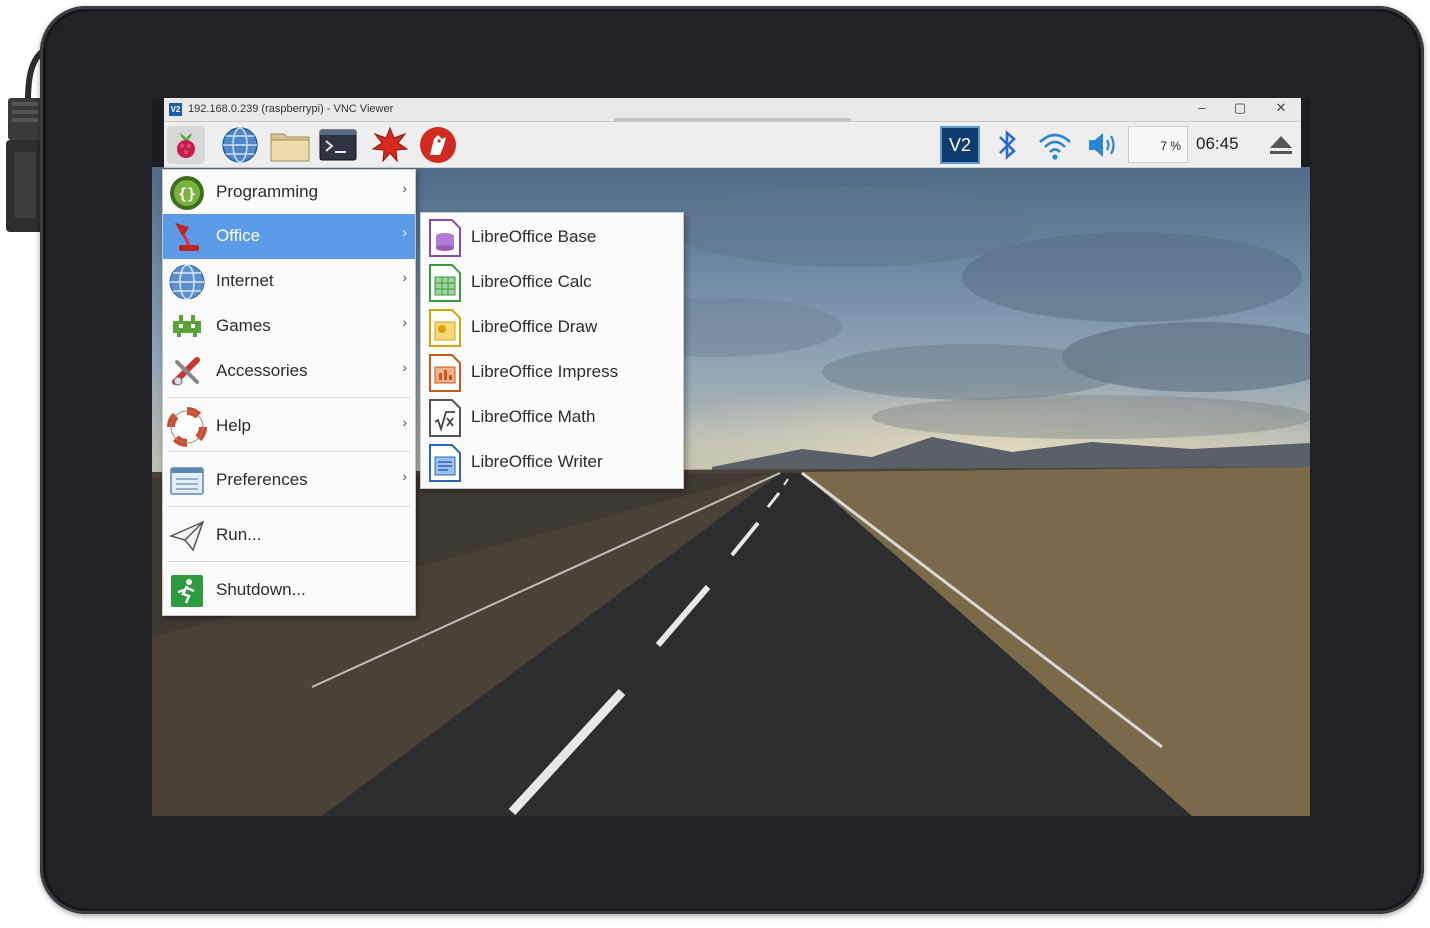 The image size is (1430, 928). Describe the element at coordinates (245, 280) in the screenshot. I see `menu-item-label: Internet` at that location.